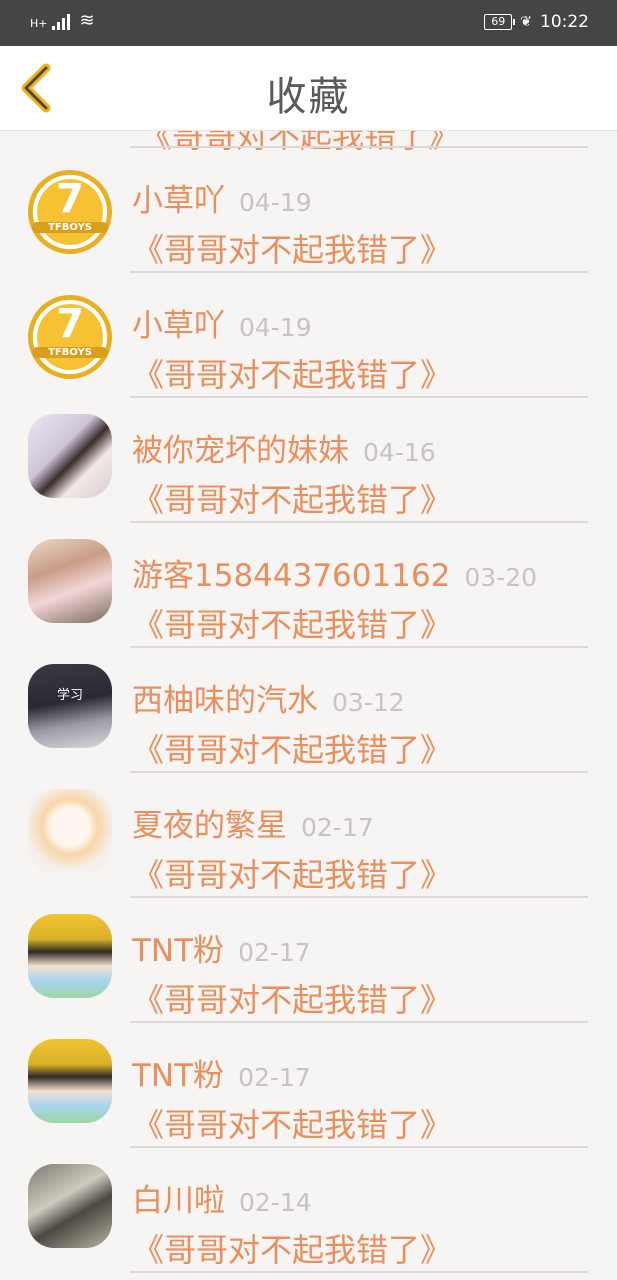  Describe the element at coordinates (87, 20) in the screenshot. I see `wifi-icon: ≋` at that location.